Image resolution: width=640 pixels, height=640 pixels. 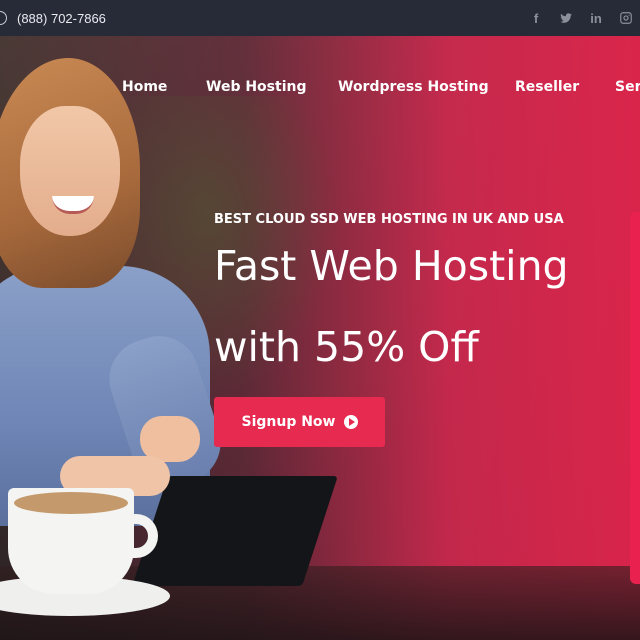 I want to click on hero-photo-coffee, so click(x=71, y=503).